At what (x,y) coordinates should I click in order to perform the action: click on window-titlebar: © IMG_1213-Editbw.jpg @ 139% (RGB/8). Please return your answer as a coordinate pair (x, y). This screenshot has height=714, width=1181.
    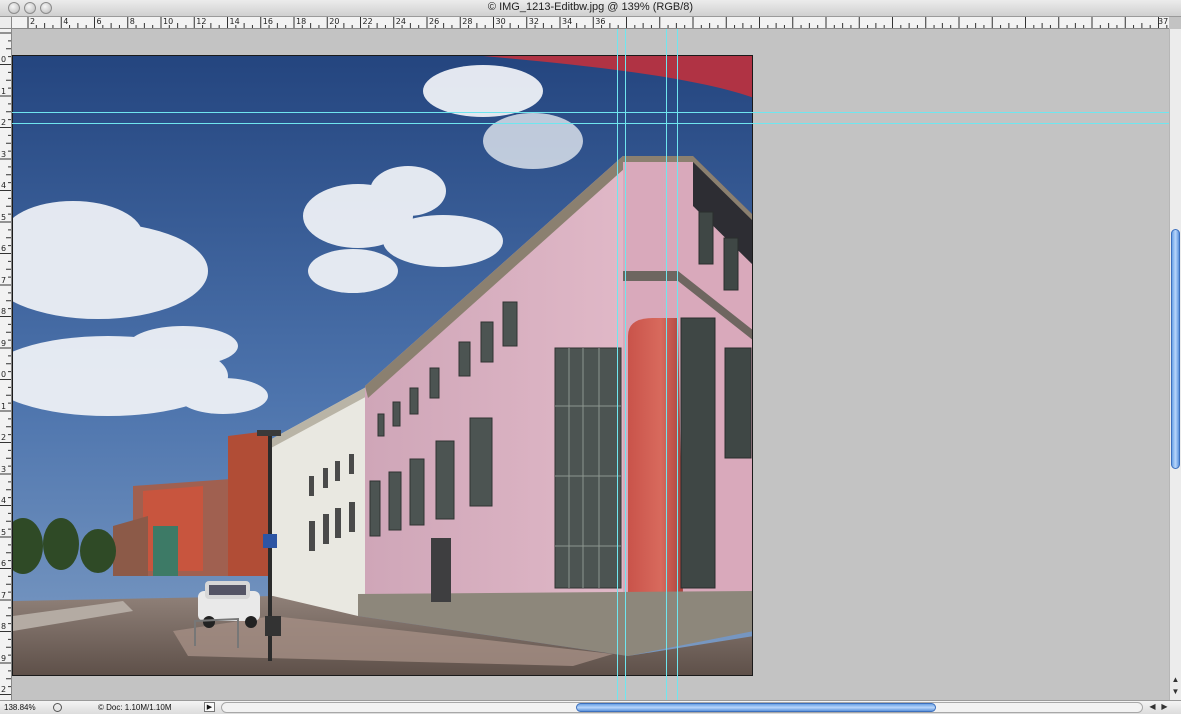
    Looking at the image, I should click on (590, 8).